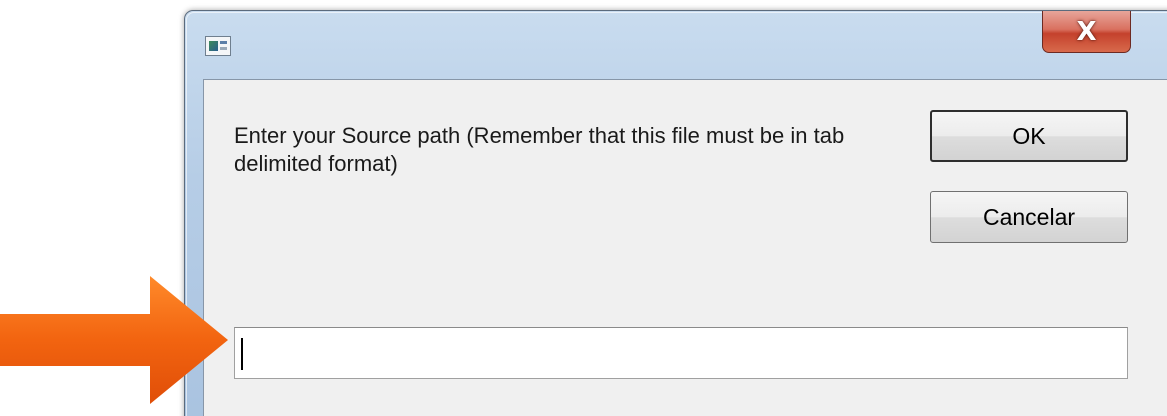 This screenshot has height=416, width=1167. I want to click on title-bar: X, so click(676, 45).